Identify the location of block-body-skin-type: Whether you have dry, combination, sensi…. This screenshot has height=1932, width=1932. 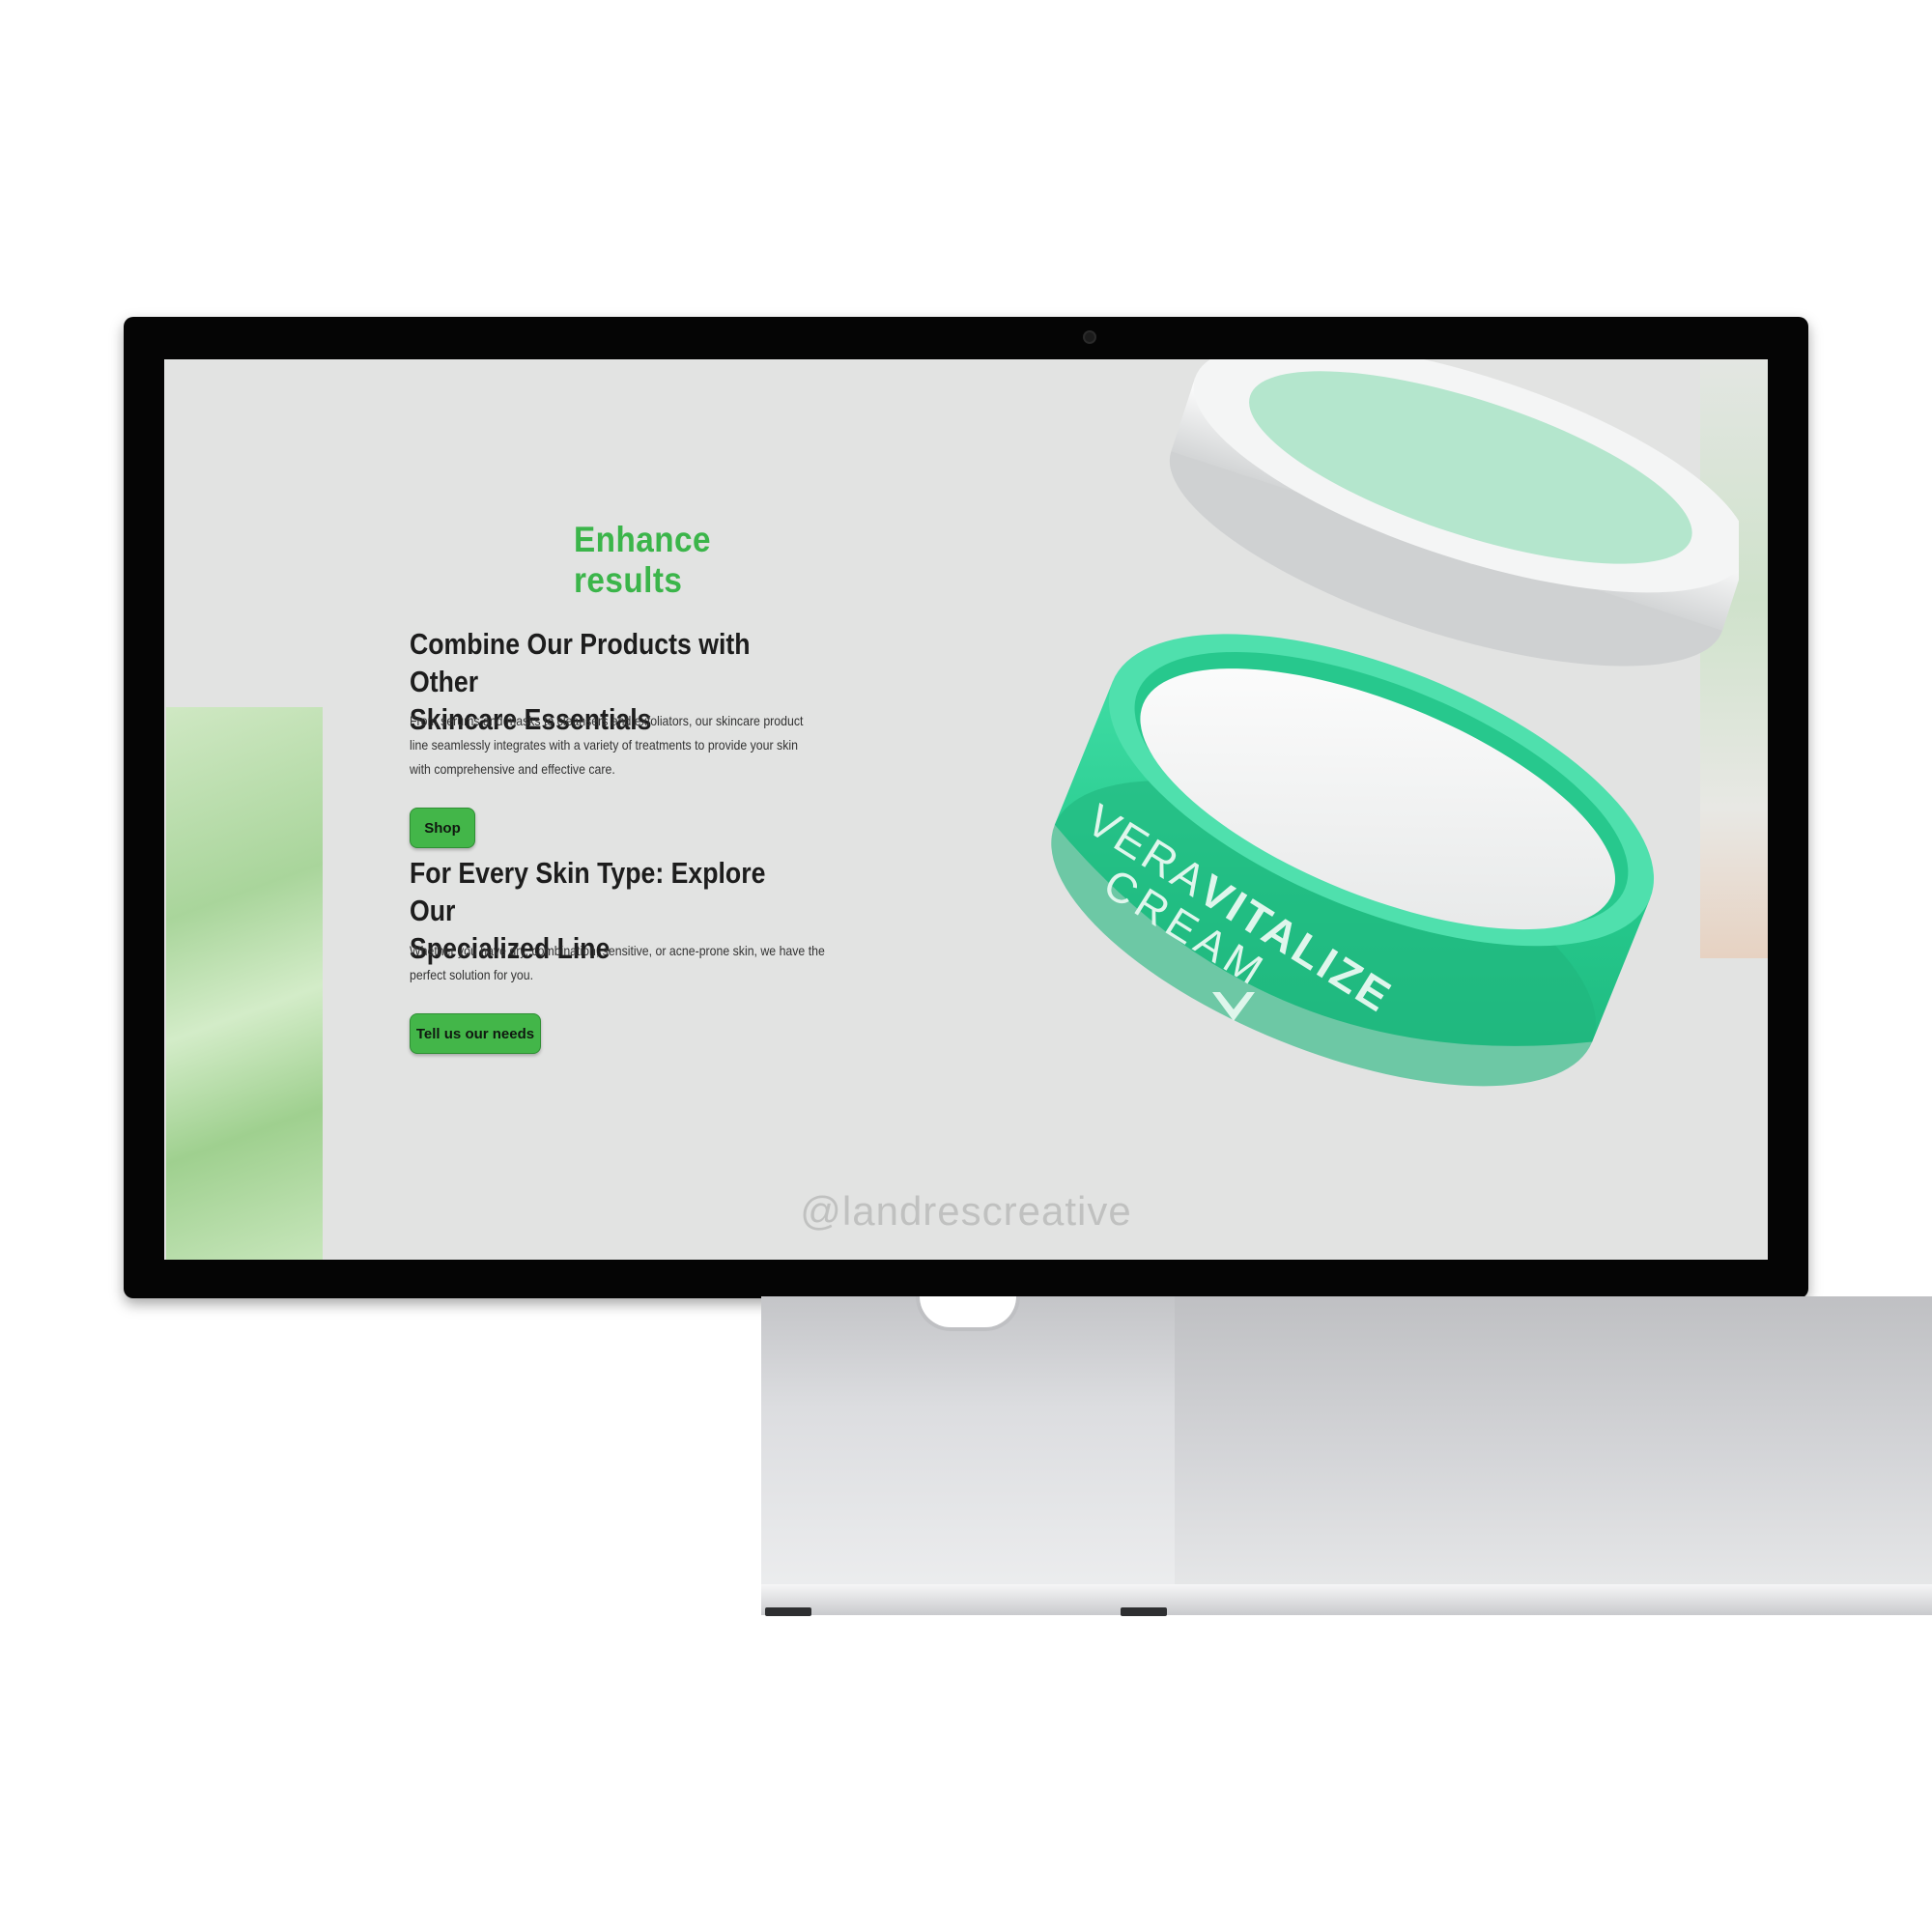
(626, 963).